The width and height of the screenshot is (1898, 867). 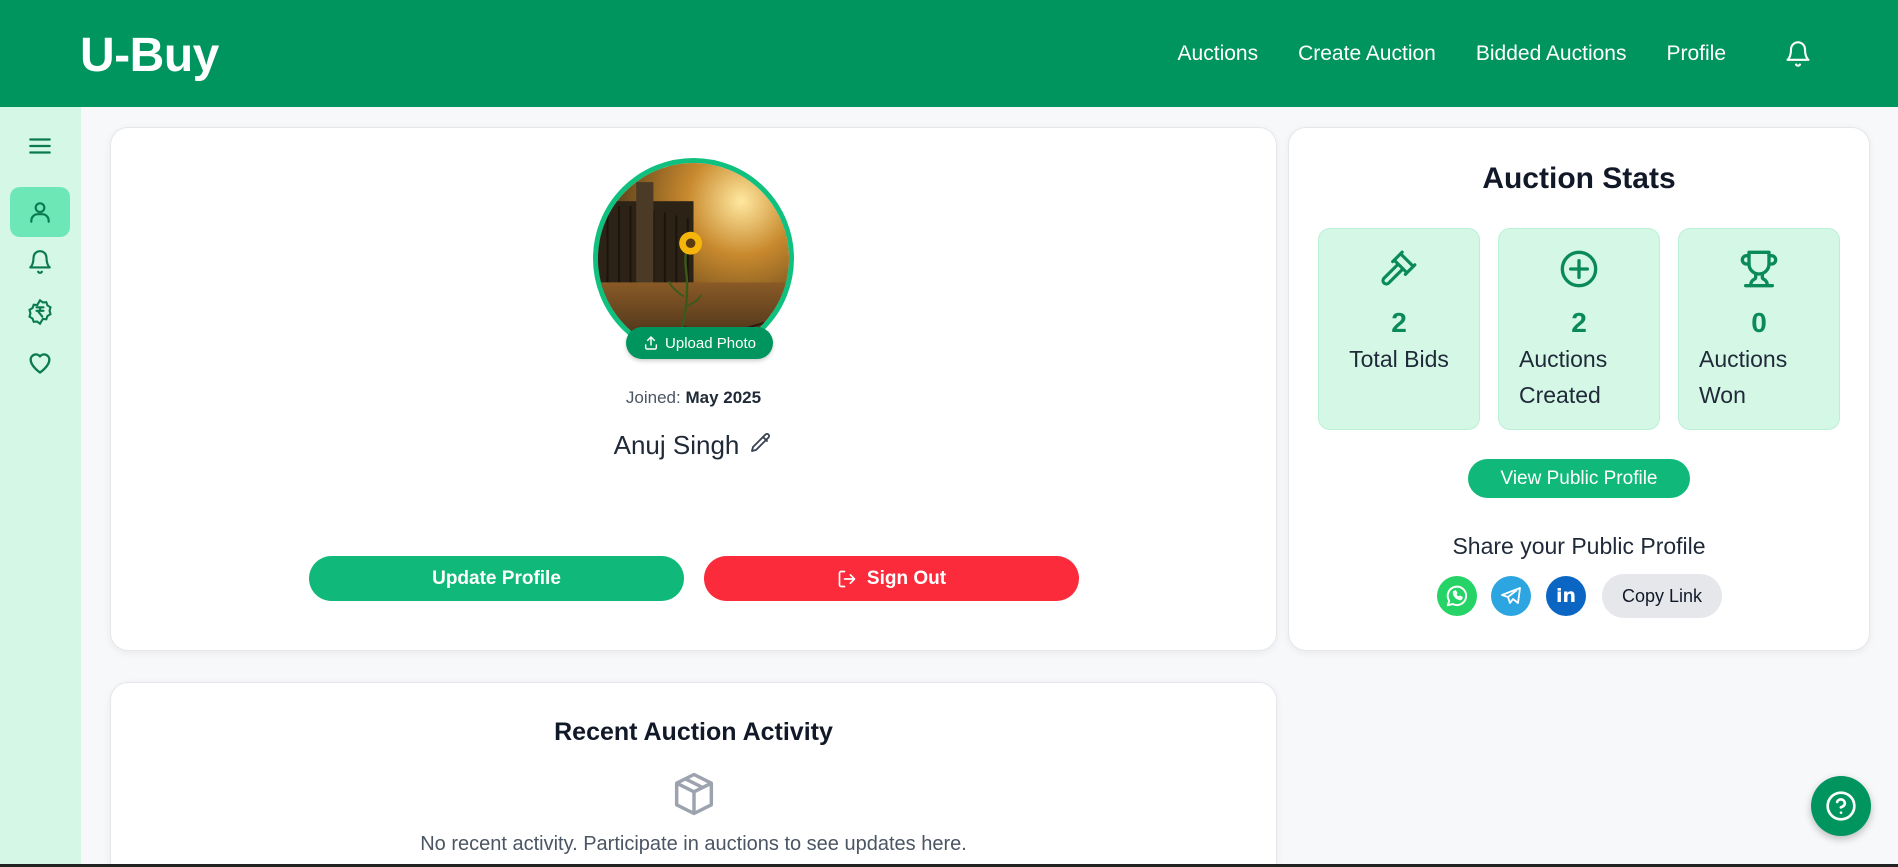 I want to click on edit-pencil-icon, so click(x=761, y=445).